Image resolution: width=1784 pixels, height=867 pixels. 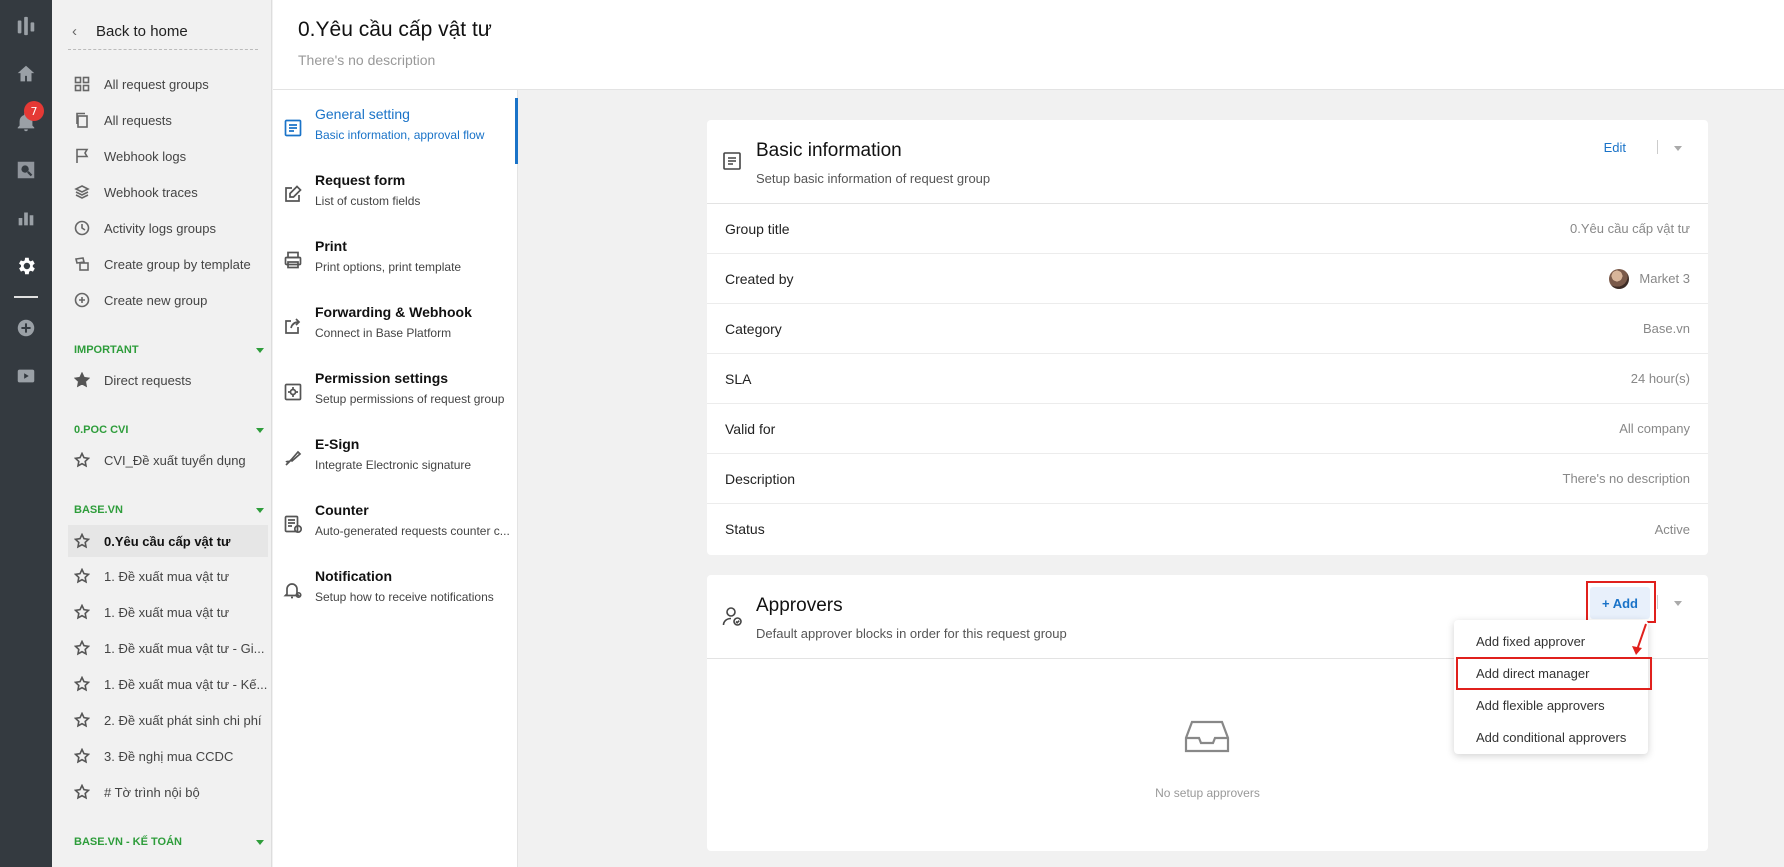 I want to click on info-value: Market 3, so click(x=1664, y=278).